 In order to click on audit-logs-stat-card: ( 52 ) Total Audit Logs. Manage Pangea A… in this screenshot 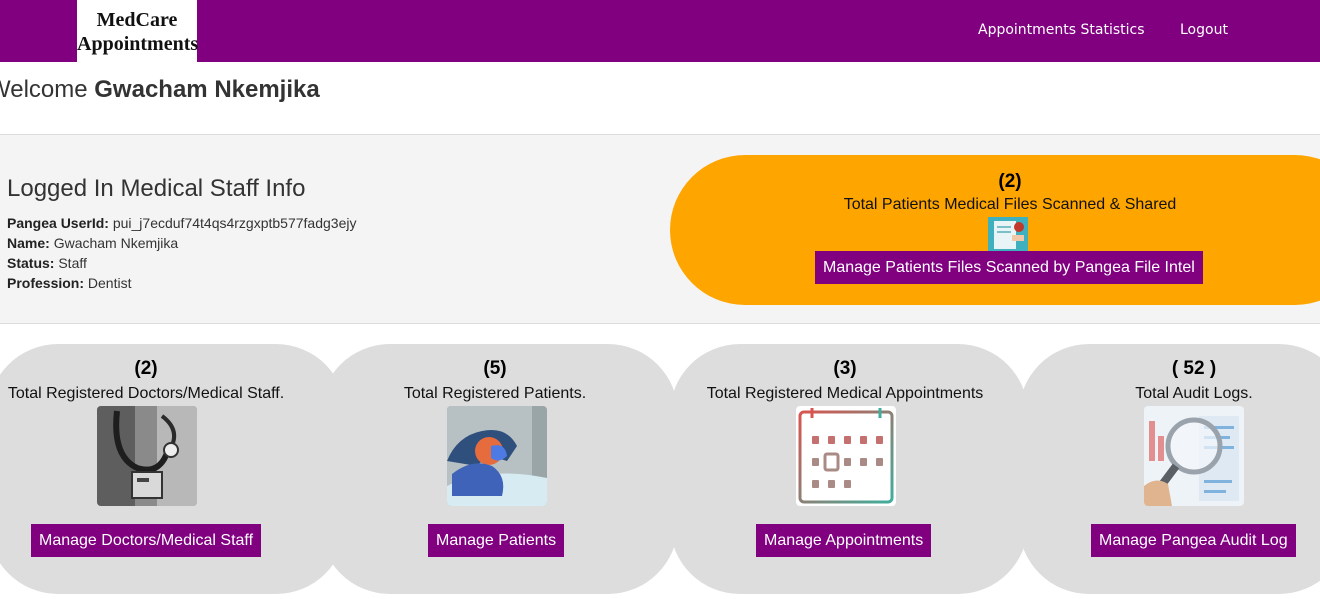, I will do `click(1169, 469)`.